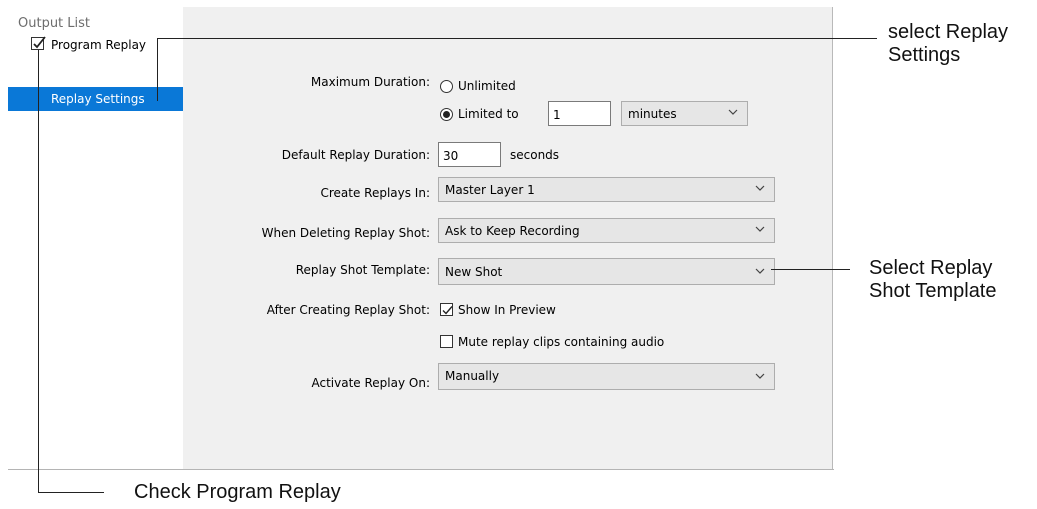 Image resolution: width=1037 pixels, height=509 pixels. What do you see at coordinates (451, 156) in the screenshot?
I see `default-duration-value: 30` at bounding box center [451, 156].